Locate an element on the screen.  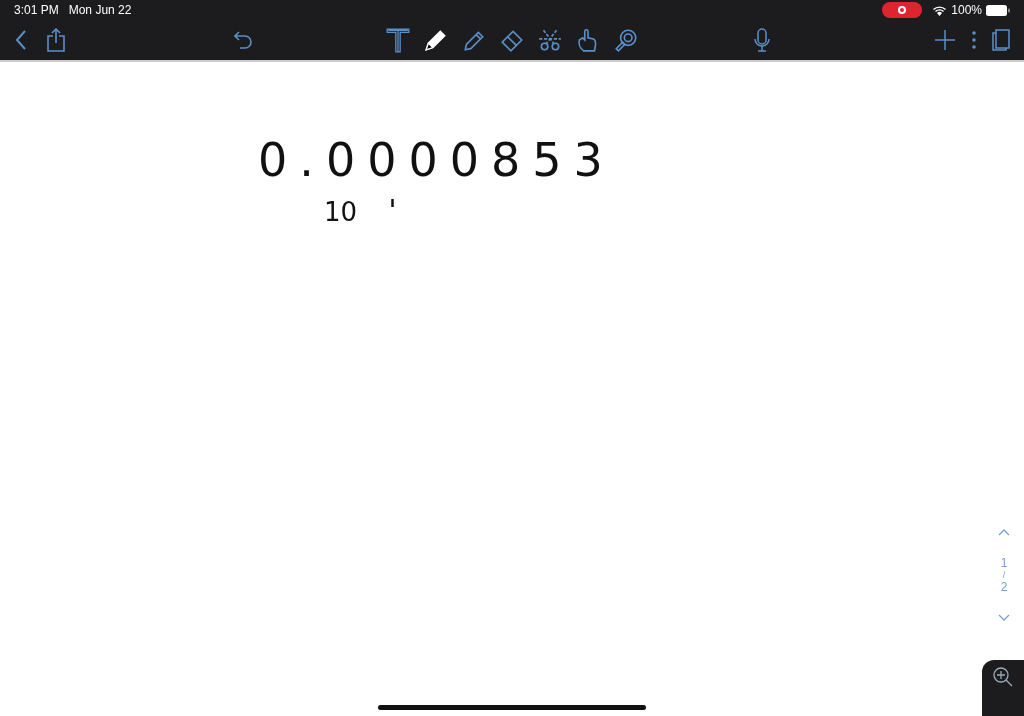
battery-icon is located at coordinates (998, 10).